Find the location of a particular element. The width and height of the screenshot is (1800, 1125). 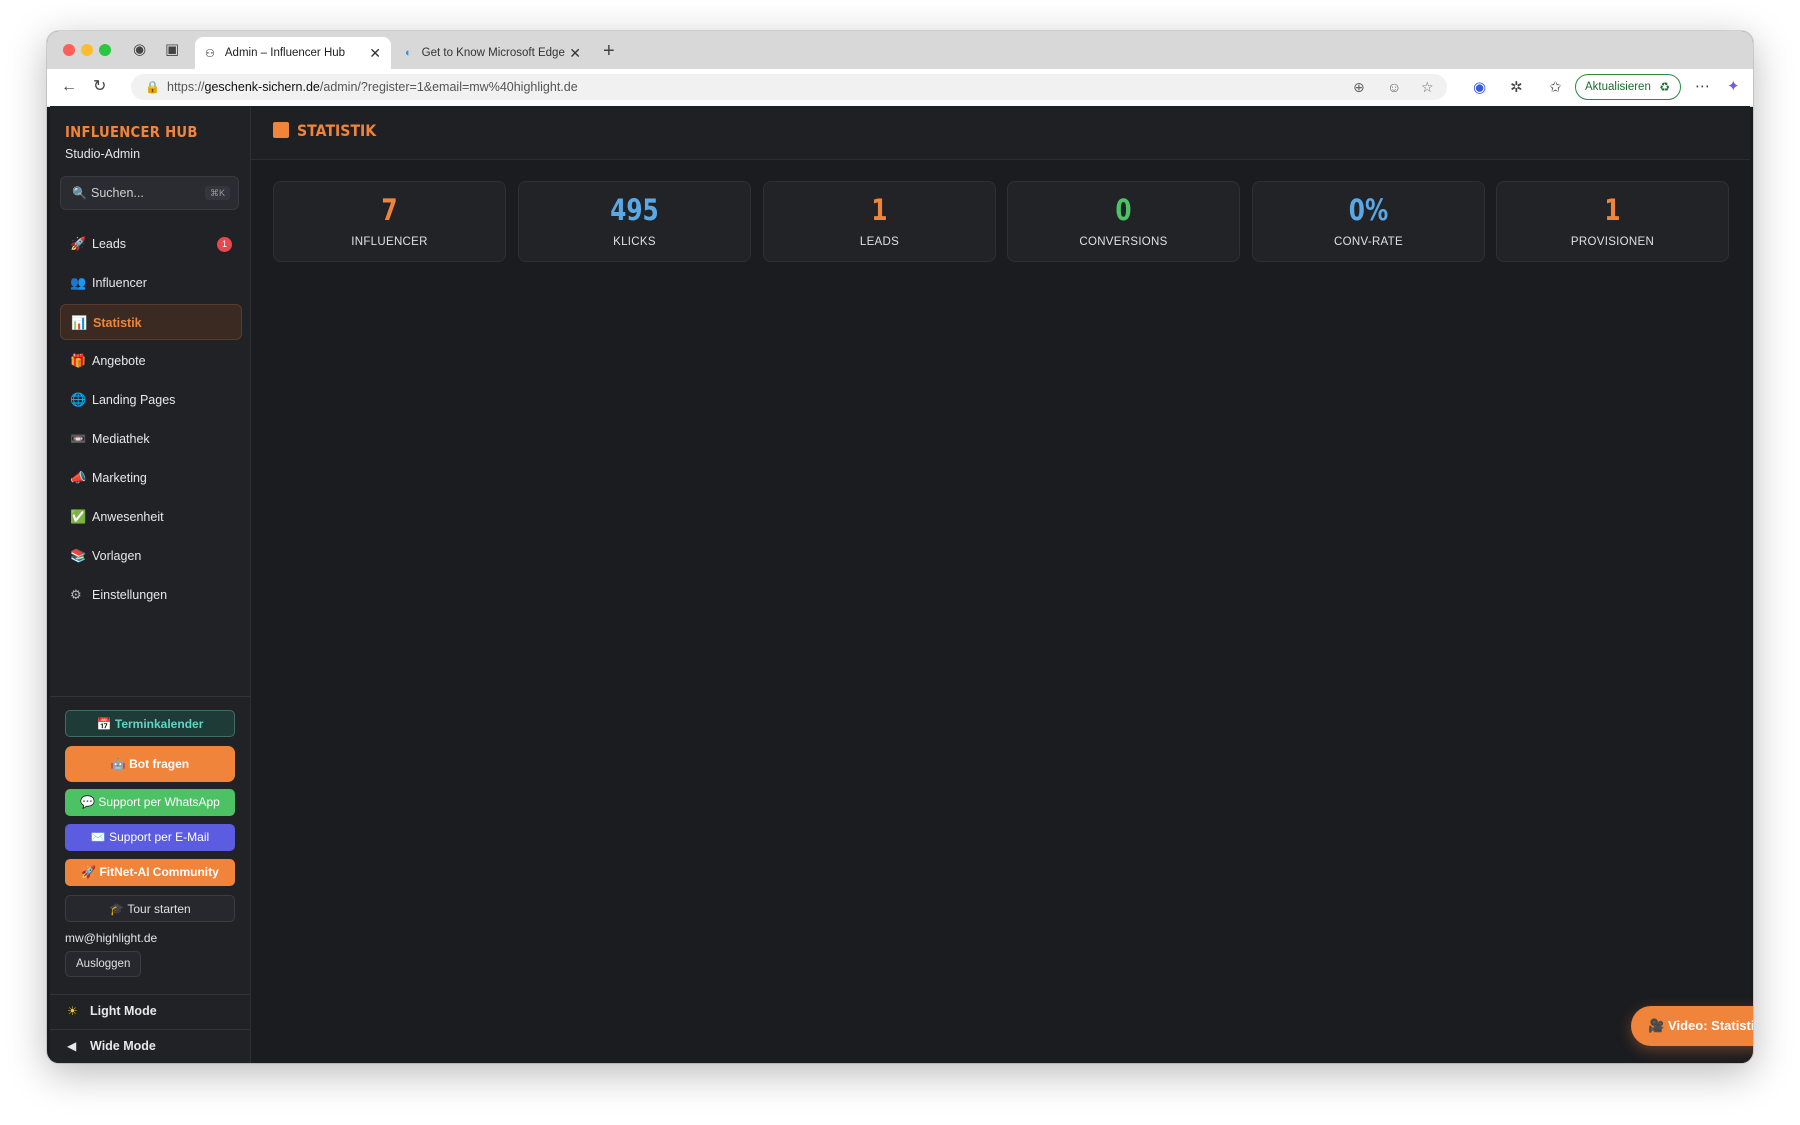

stat-label: CONVERSIONS is located at coordinates (1123, 242).